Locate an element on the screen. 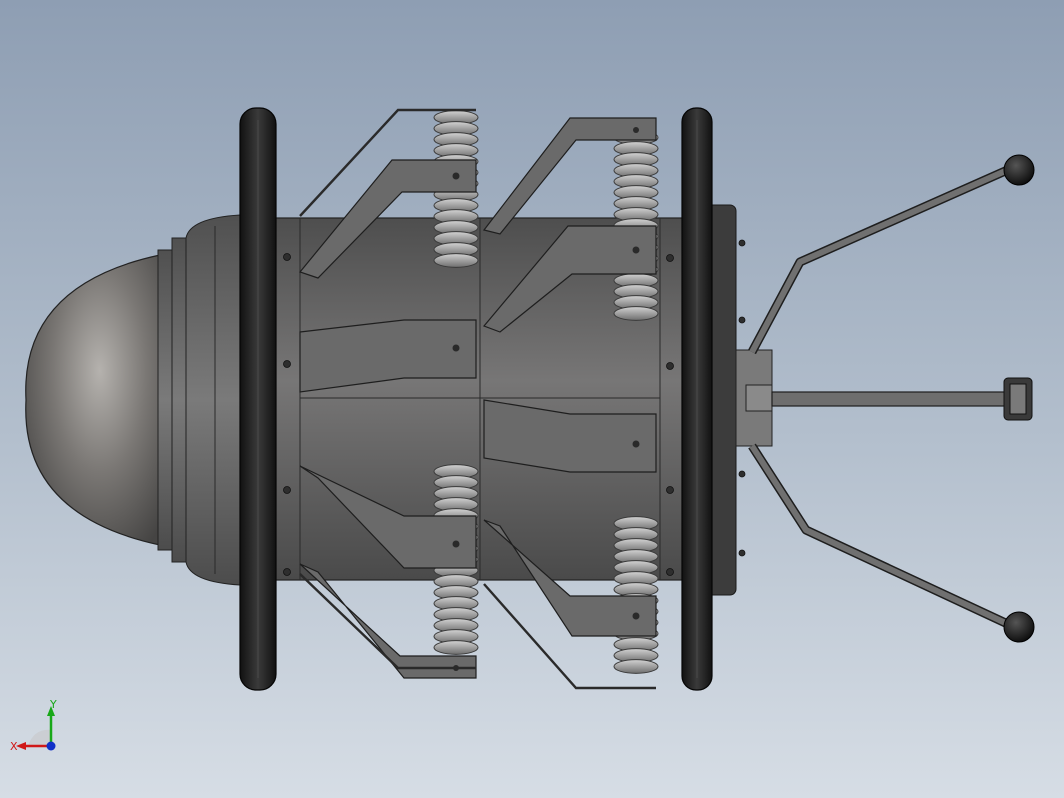 This screenshot has height=798, width=1064. front-wheel is located at coordinates (258, 399).